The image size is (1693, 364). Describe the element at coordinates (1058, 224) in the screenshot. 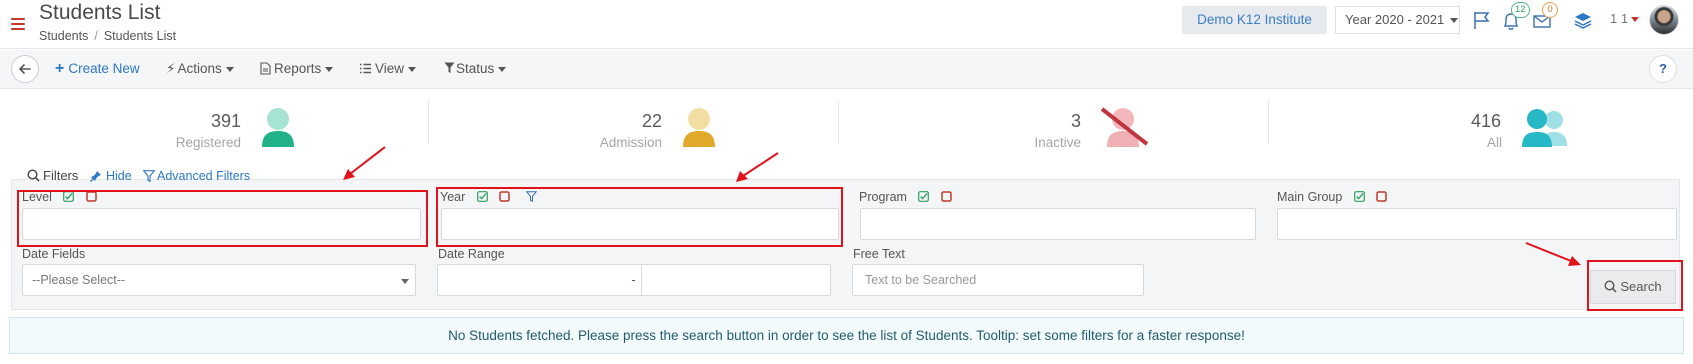

I see `program-input` at that location.